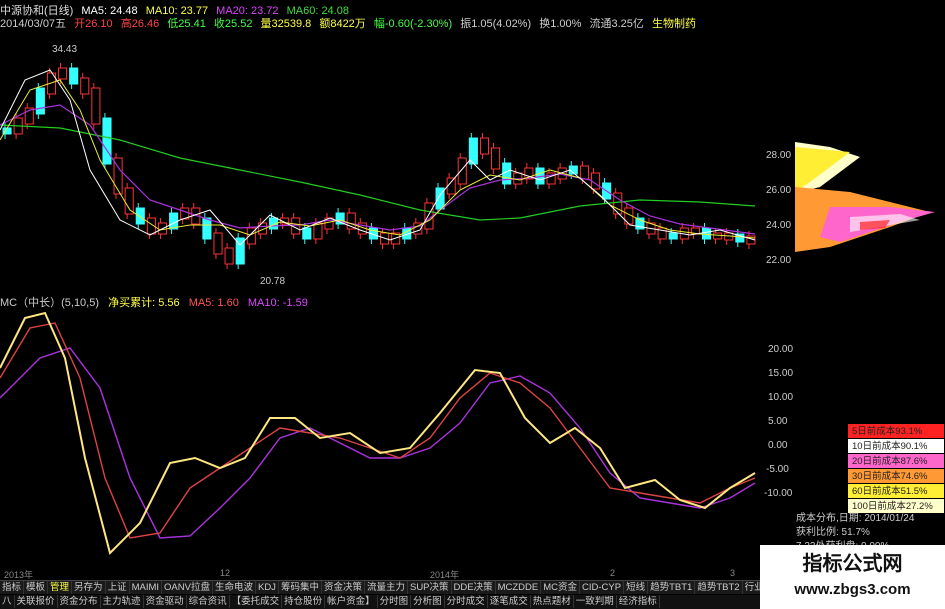 This screenshot has width=945, height=609. What do you see at coordinates (122, 601) in the screenshot?
I see `tab-function-3: 主力轨迹` at bounding box center [122, 601].